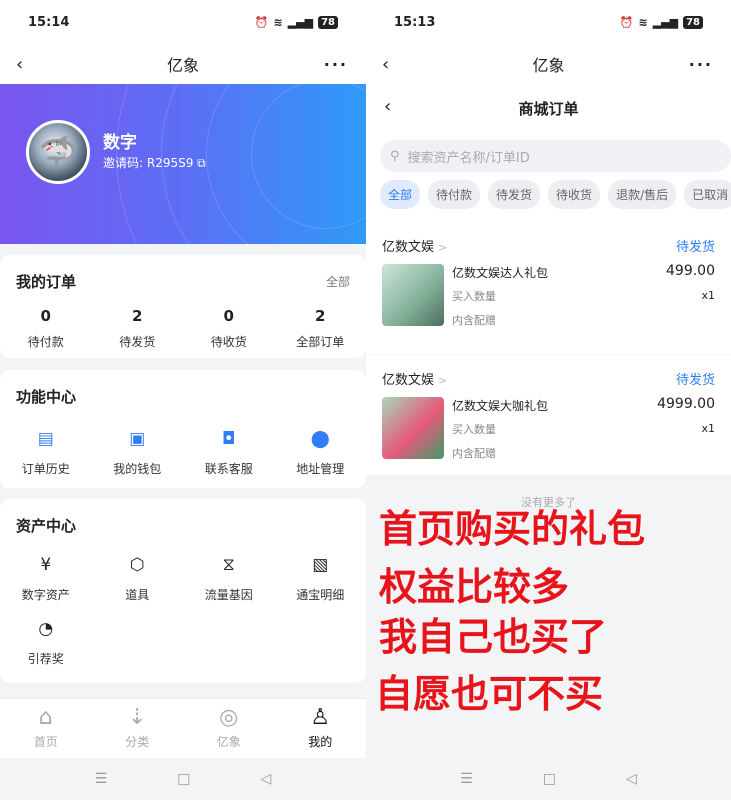 The image size is (731, 800). Describe the element at coordinates (489, 694) in the screenshot. I see `overlay-caption-line-4: 自愿也可不买` at that location.